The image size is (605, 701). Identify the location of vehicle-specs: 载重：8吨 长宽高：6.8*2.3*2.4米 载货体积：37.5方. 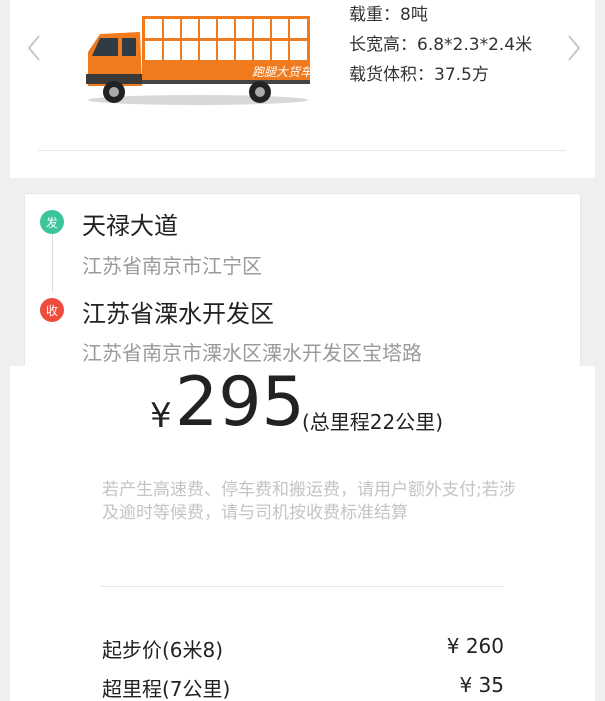
(440, 48).